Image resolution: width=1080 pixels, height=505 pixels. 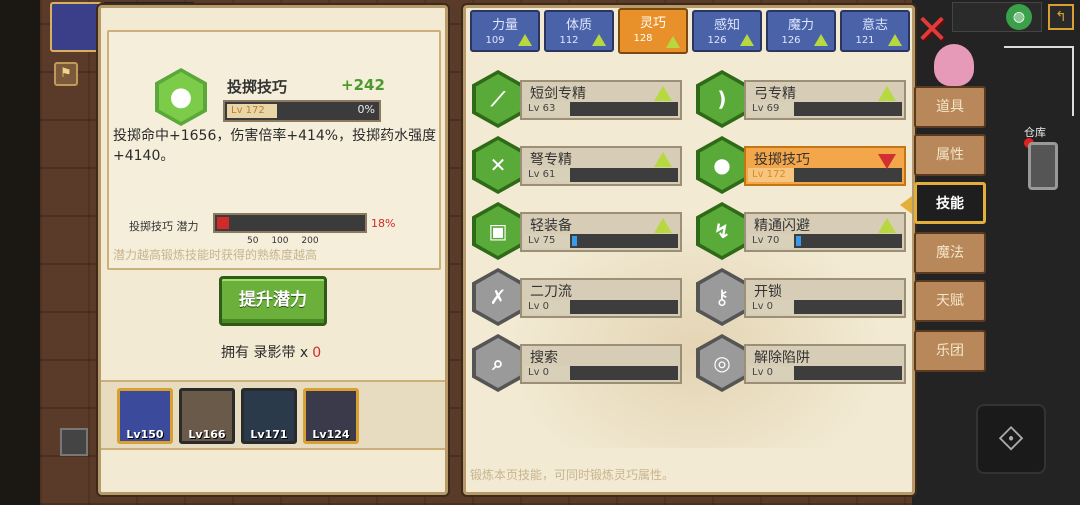 I want to click on evasion-icon: ↯, so click(x=722, y=231).